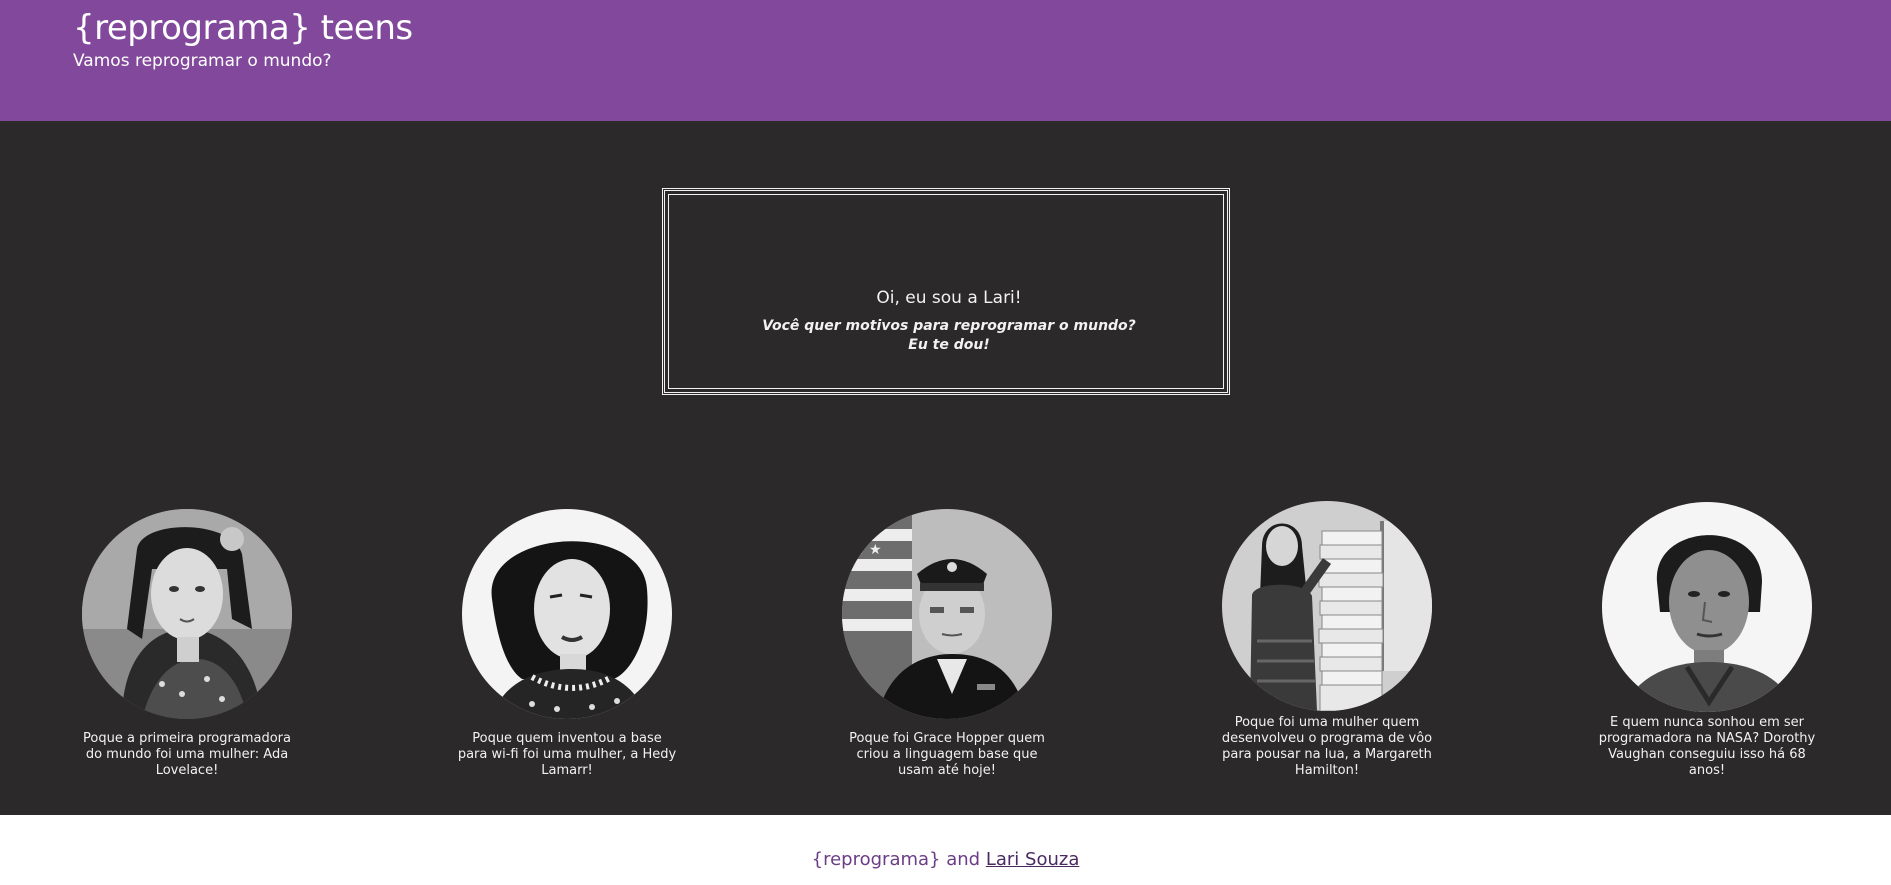 The width and height of the screenshot is (1891, 885). I want to click on footer-credit: {reprograma} and Lari Souza, so click(945, 860).